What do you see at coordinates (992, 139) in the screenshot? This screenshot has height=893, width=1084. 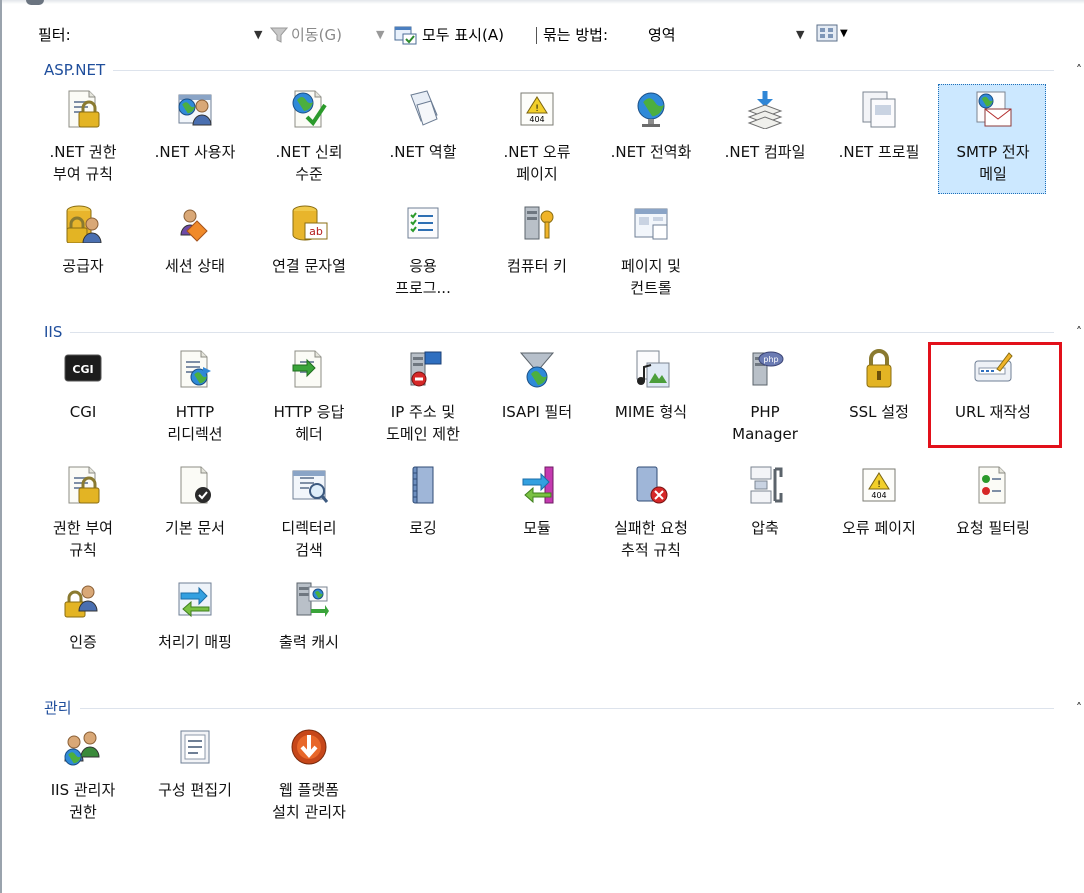 I see `feature-smtp-email: SMTP 전자 메일` at bounding box center [992, 139].